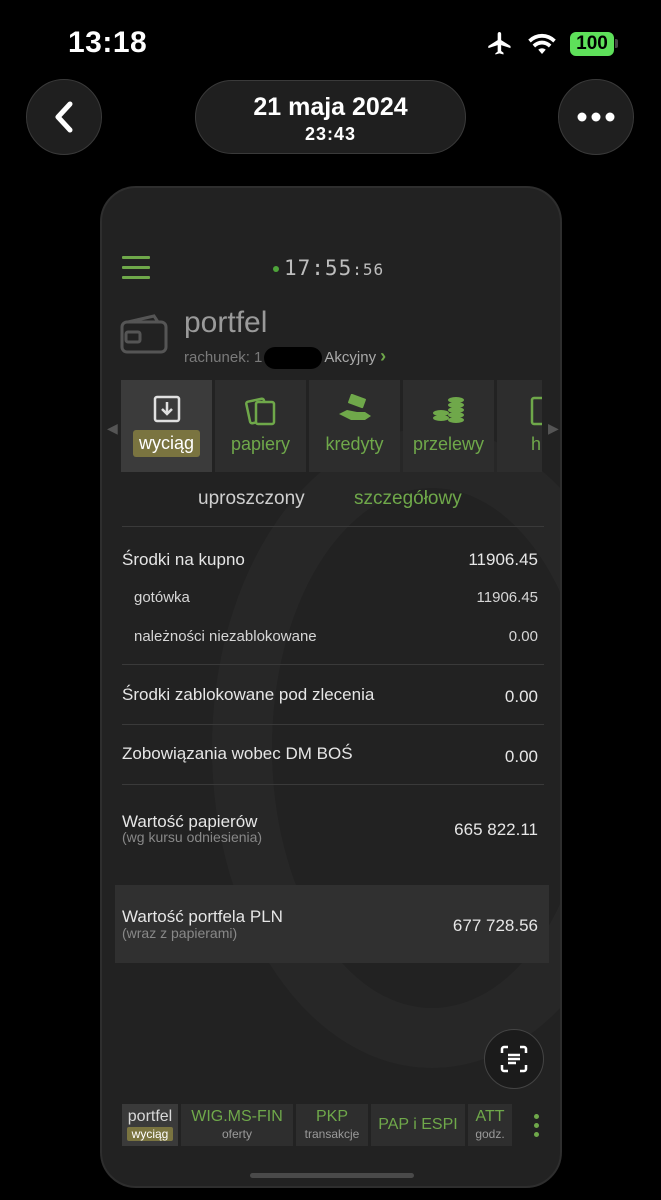  What do you see at coordinates (108, 42) in the screenshot?
I see `status-time: 13:18` at bounding box center [108, 42].